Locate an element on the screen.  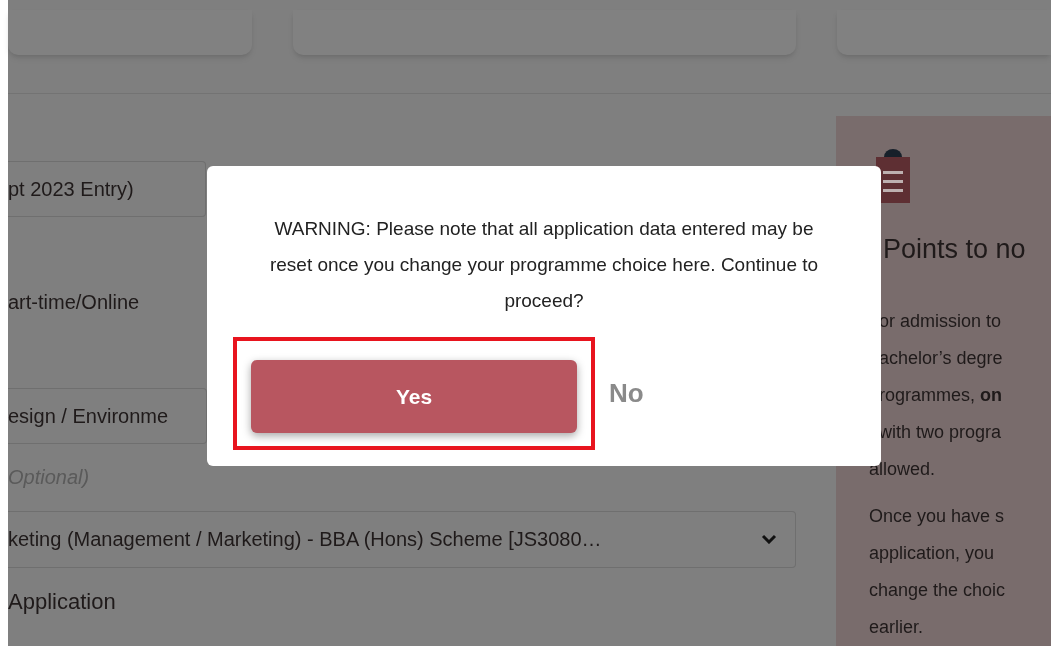
panel-heading: Points to no is located at coordinates (955, 249).